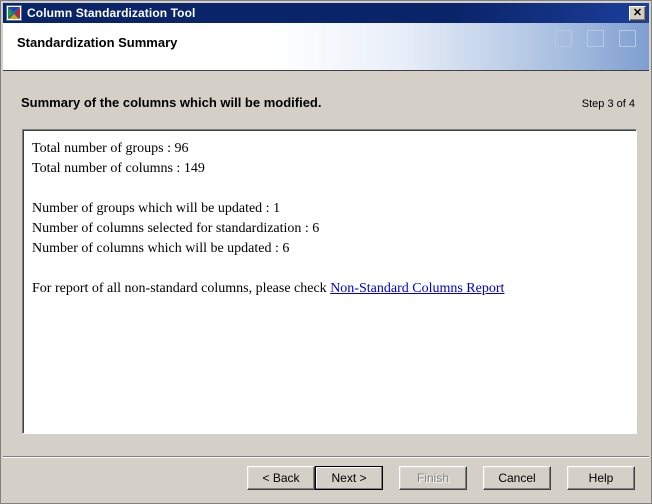 This screenshot has width=652, height=504. What do you see at coordinates (97, 42) in the screenshot?
I see `wizard-header-title: Standardization Summary` at bounding box center [97, 42].